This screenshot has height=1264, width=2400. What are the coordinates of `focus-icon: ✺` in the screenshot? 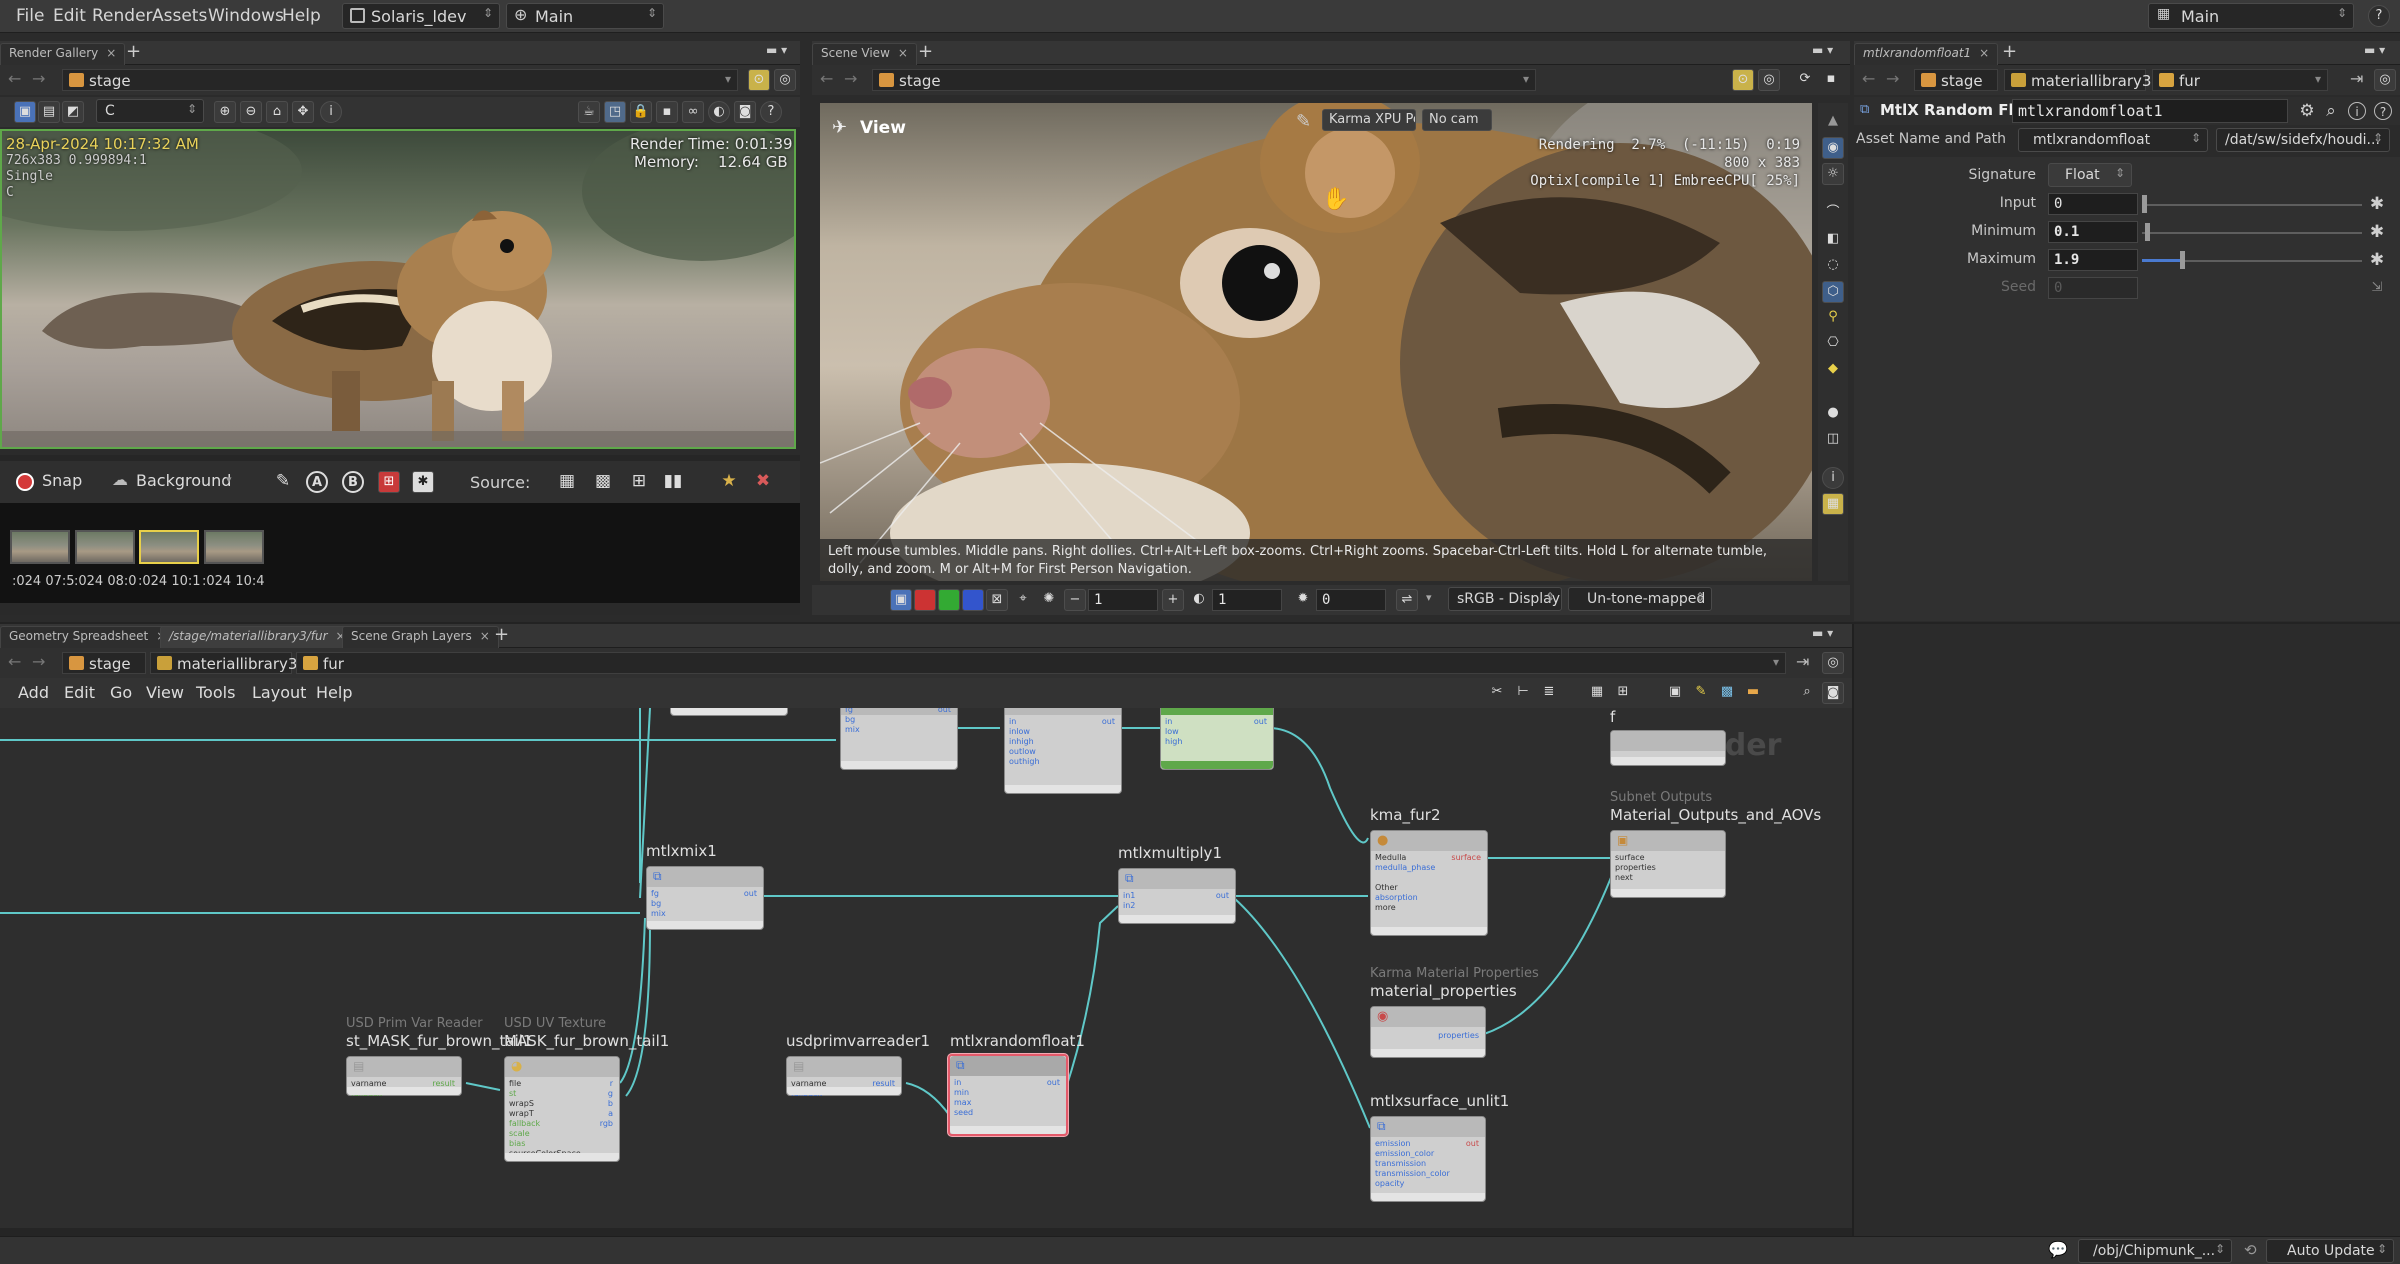 It's located at (1049, 600).